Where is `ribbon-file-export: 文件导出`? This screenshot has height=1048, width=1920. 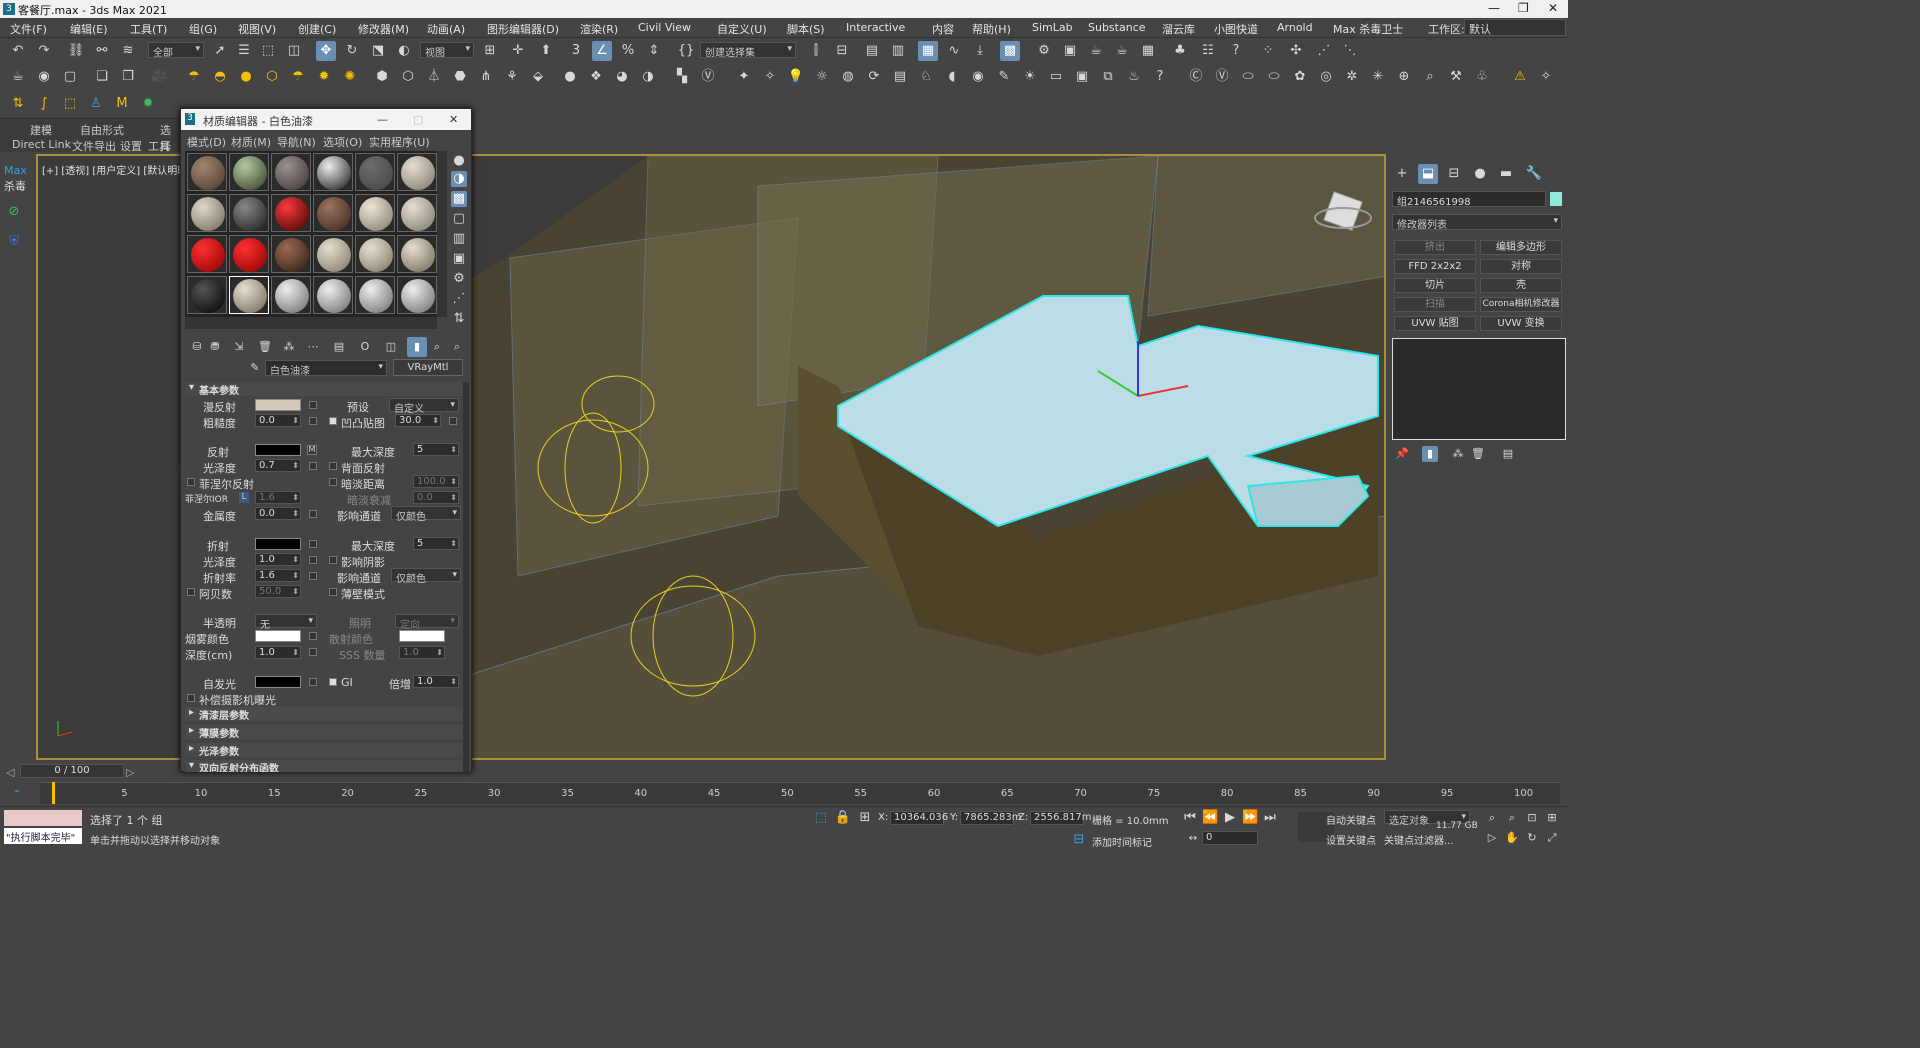 ribbon-file-export: 文件导出 is located at coordinates (94, 146).